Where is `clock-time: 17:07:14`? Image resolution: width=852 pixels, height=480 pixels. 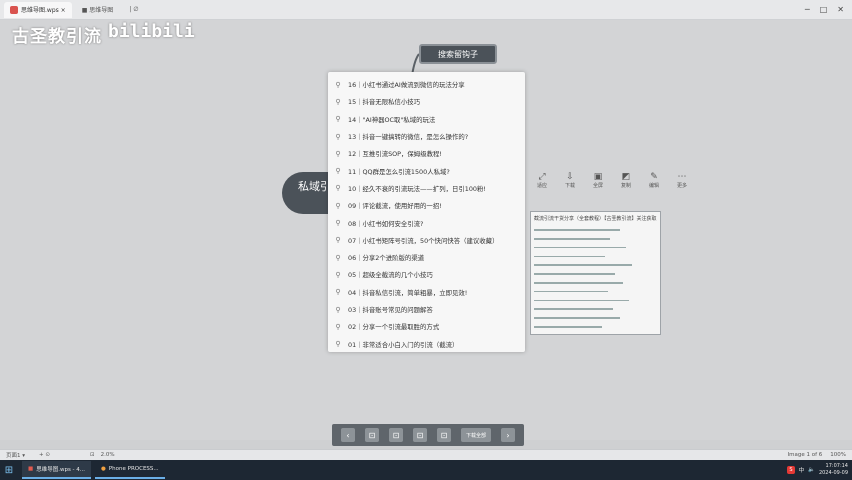
clock-time: 17:07:14 is located at coordinates (836, 466).